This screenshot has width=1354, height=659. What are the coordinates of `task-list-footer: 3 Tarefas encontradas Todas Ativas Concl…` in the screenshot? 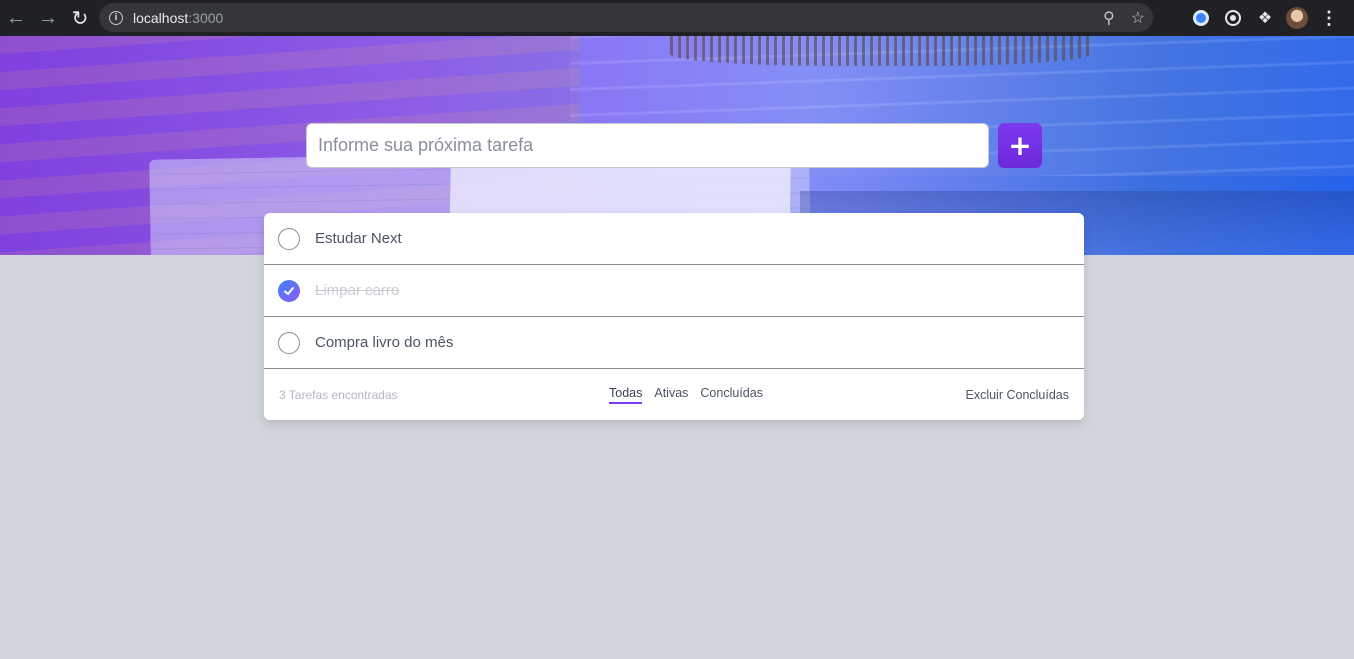 It's located at (674, 394).